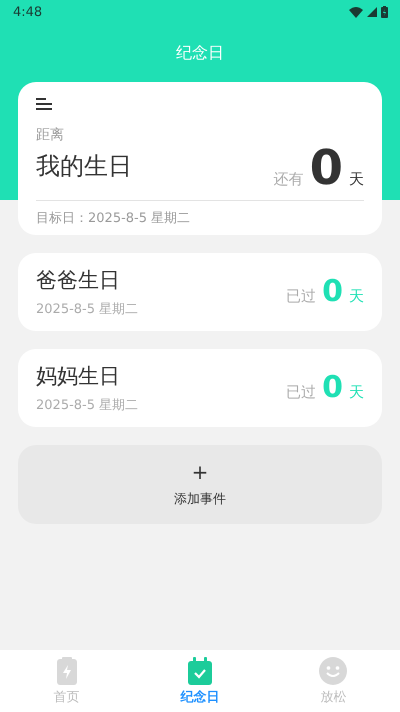  Describe the element at coordinates (333, 670) in the screenshot. I see `smiley-icon` at that location.